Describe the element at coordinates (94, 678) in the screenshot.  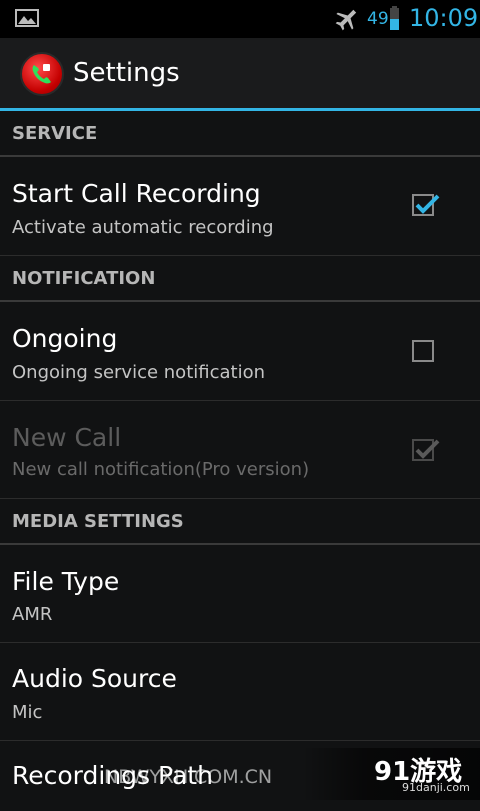
I see `pref-title: Audio Source` at that location.